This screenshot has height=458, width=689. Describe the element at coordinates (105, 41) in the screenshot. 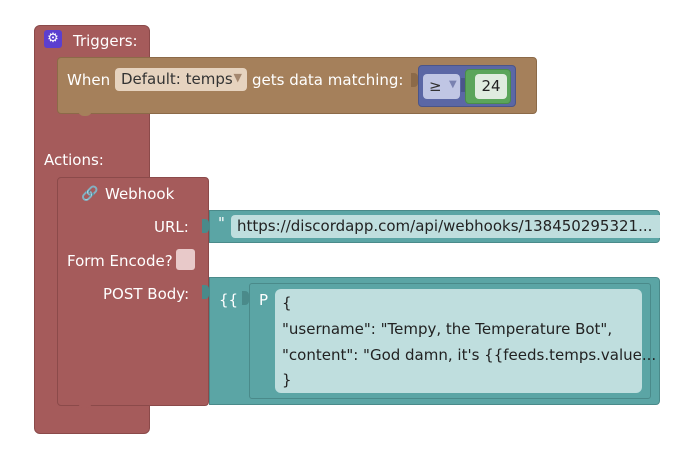

I see `triggers-label: Triggers:` at that location.